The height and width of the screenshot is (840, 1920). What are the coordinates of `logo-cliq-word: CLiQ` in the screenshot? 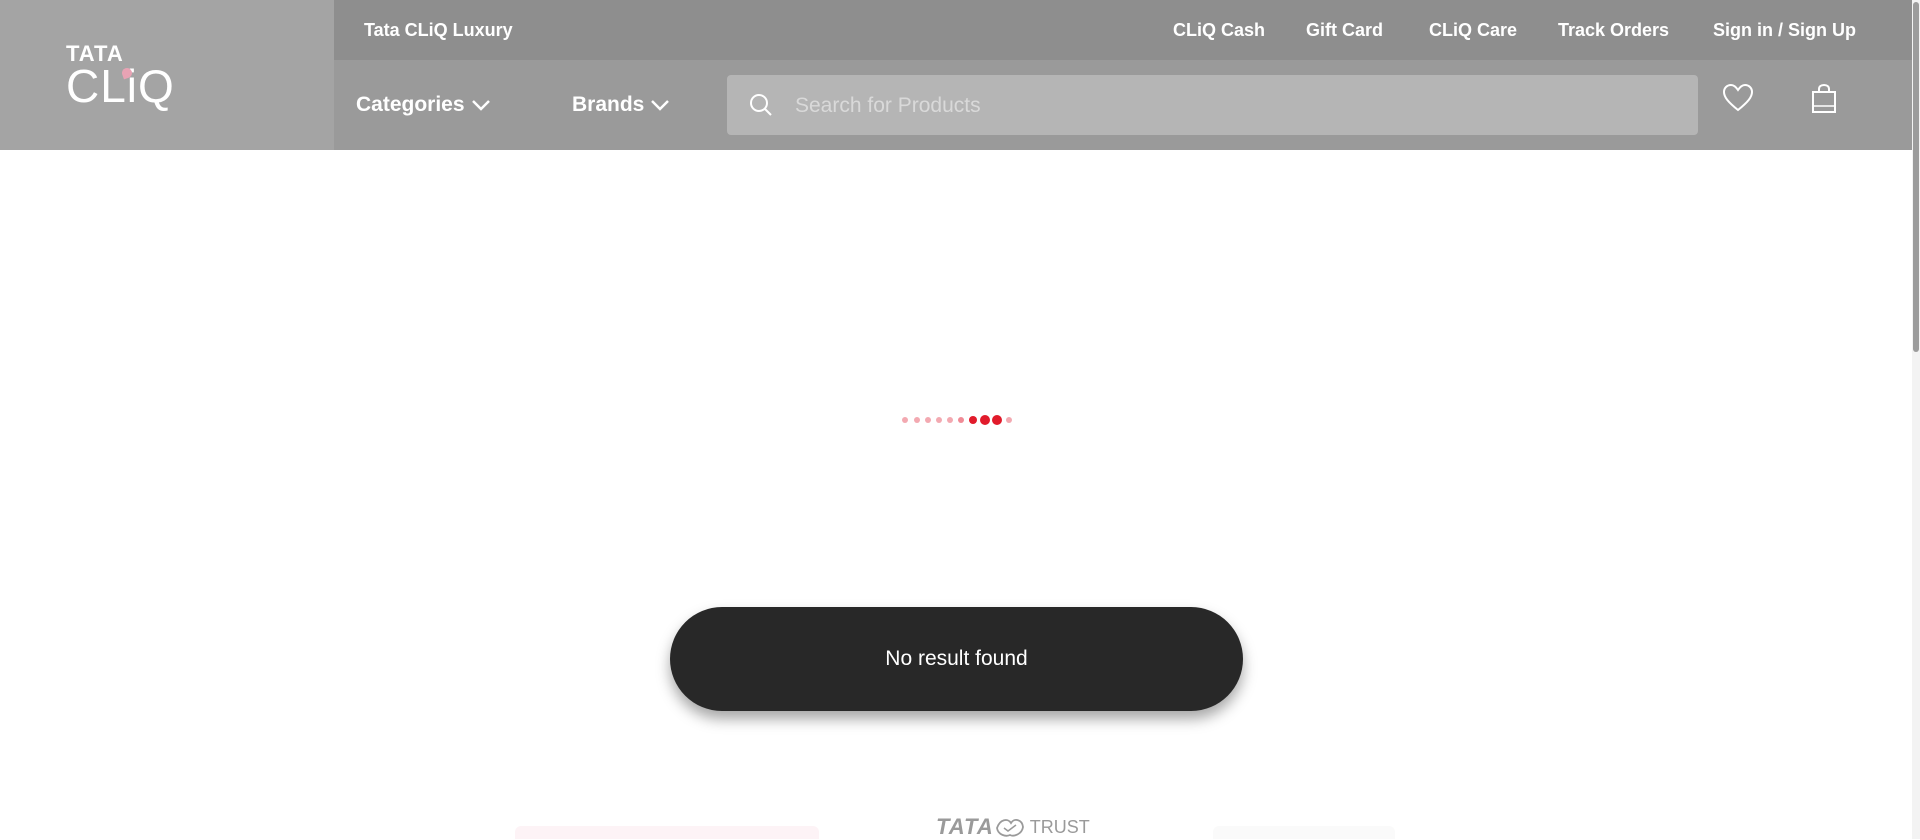 It's located at (120, 86).